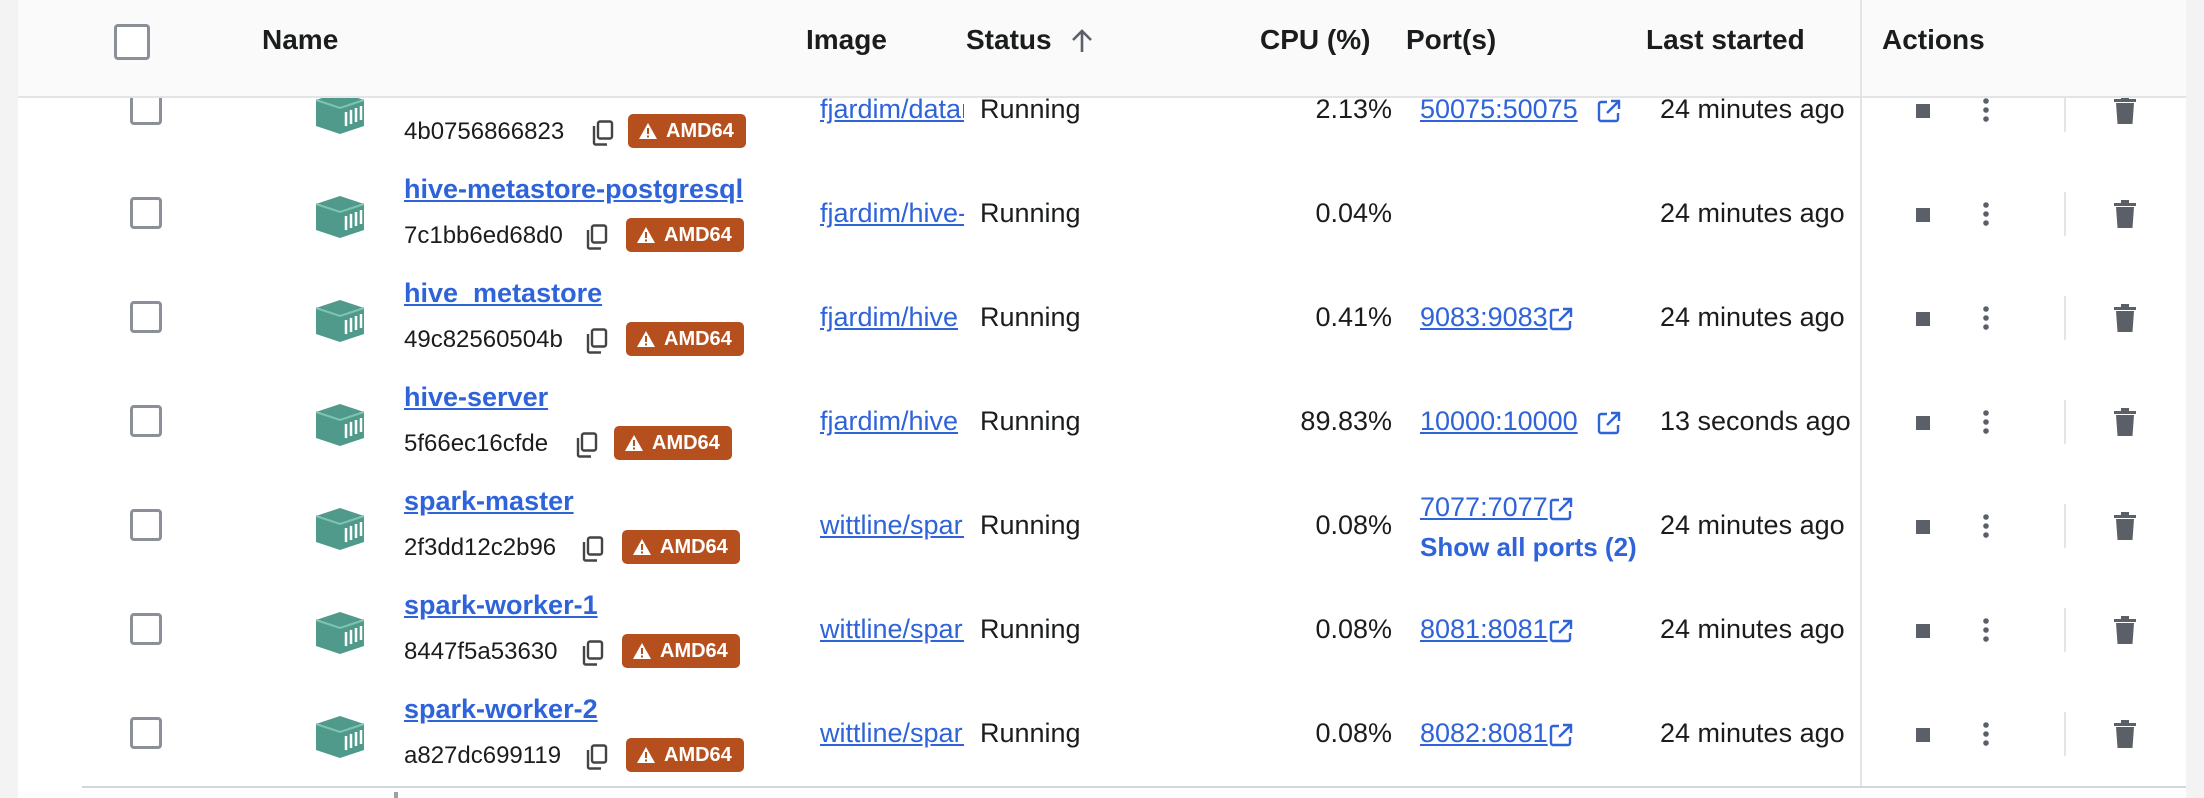 Image resolution: width=2204 pixels, height=798 pixels. Describe the element at coordinates (1315, 48) in the screenshot. I see `column-header-cpu: CPU (%)` at that location.